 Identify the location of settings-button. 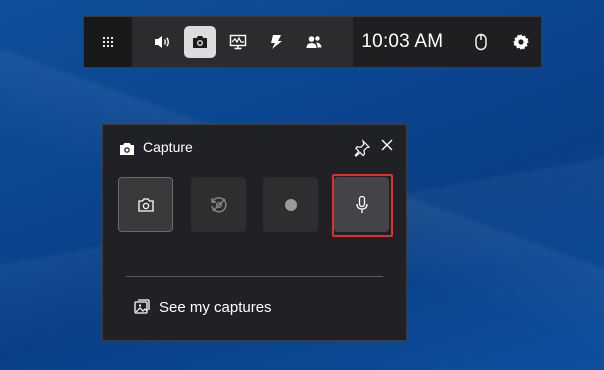
(521, 42).